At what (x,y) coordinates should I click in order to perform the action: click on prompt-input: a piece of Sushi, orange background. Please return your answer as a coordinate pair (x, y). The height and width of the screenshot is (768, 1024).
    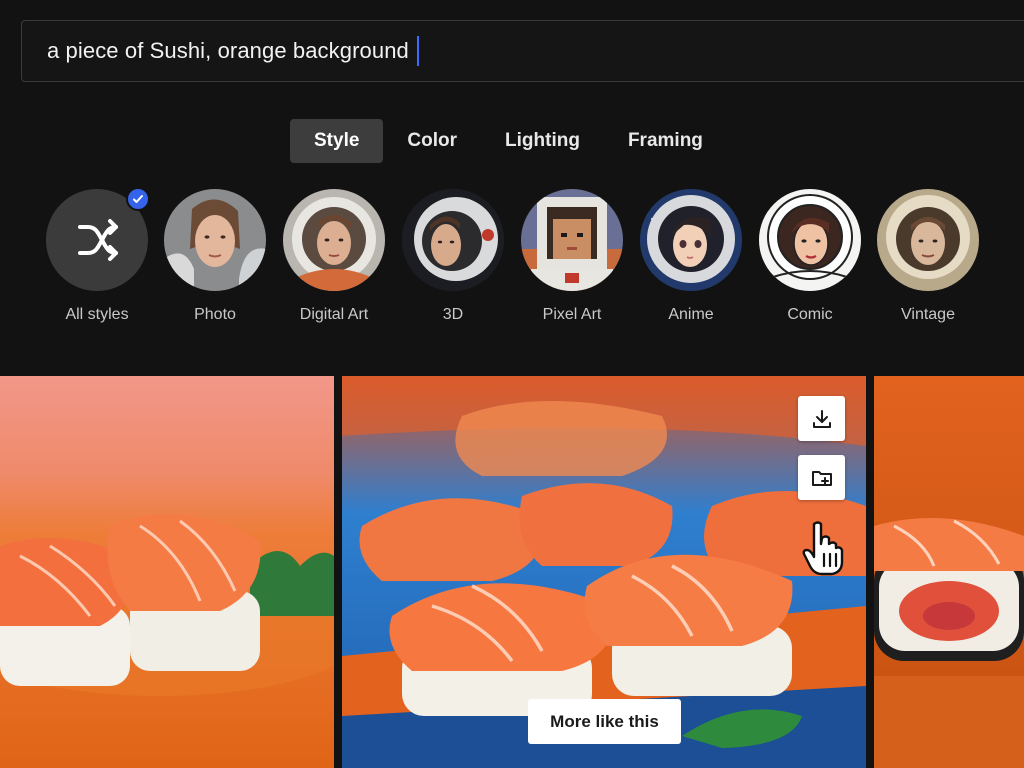
    Looking at the image, I should click on (522, 51).